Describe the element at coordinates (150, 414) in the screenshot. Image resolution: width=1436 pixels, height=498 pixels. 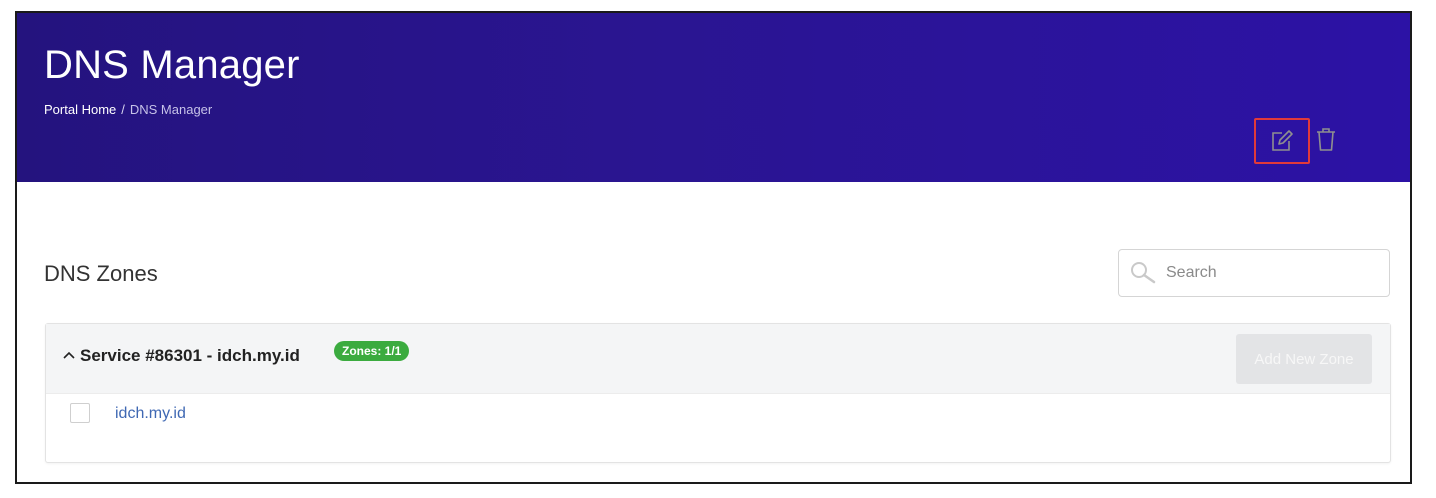
I see `zone-name-link: idch.my.id` at that location.